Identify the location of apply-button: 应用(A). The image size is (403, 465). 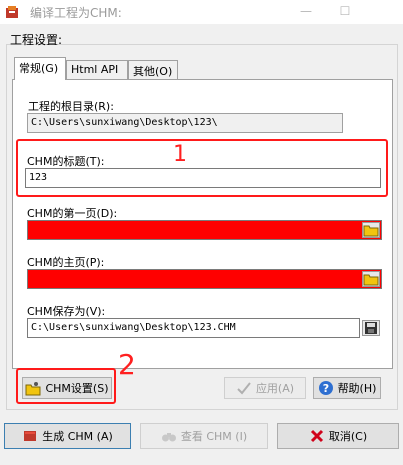
(265, 388).